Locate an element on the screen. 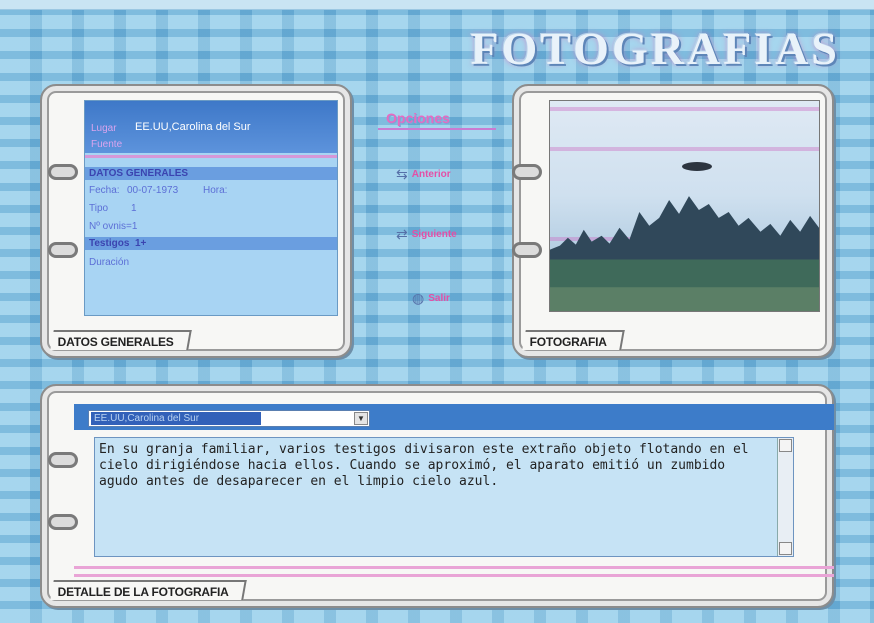 Image resolution: width=874 pixels, height=623 pixels. salir-button: ◍ Salir is located at coordinates (431, 298).